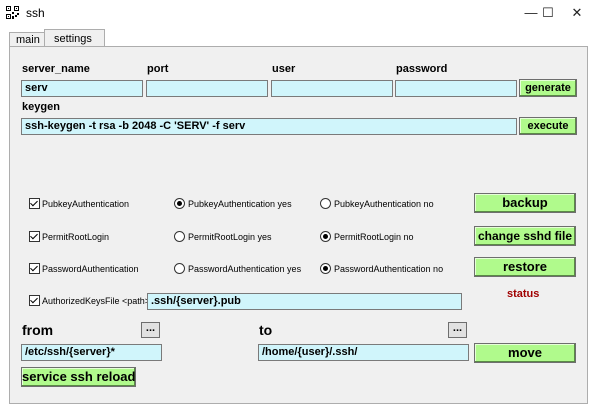  I want to click on password-auth-yes-label: PasswordAuthentication yes, so click(245, 269).